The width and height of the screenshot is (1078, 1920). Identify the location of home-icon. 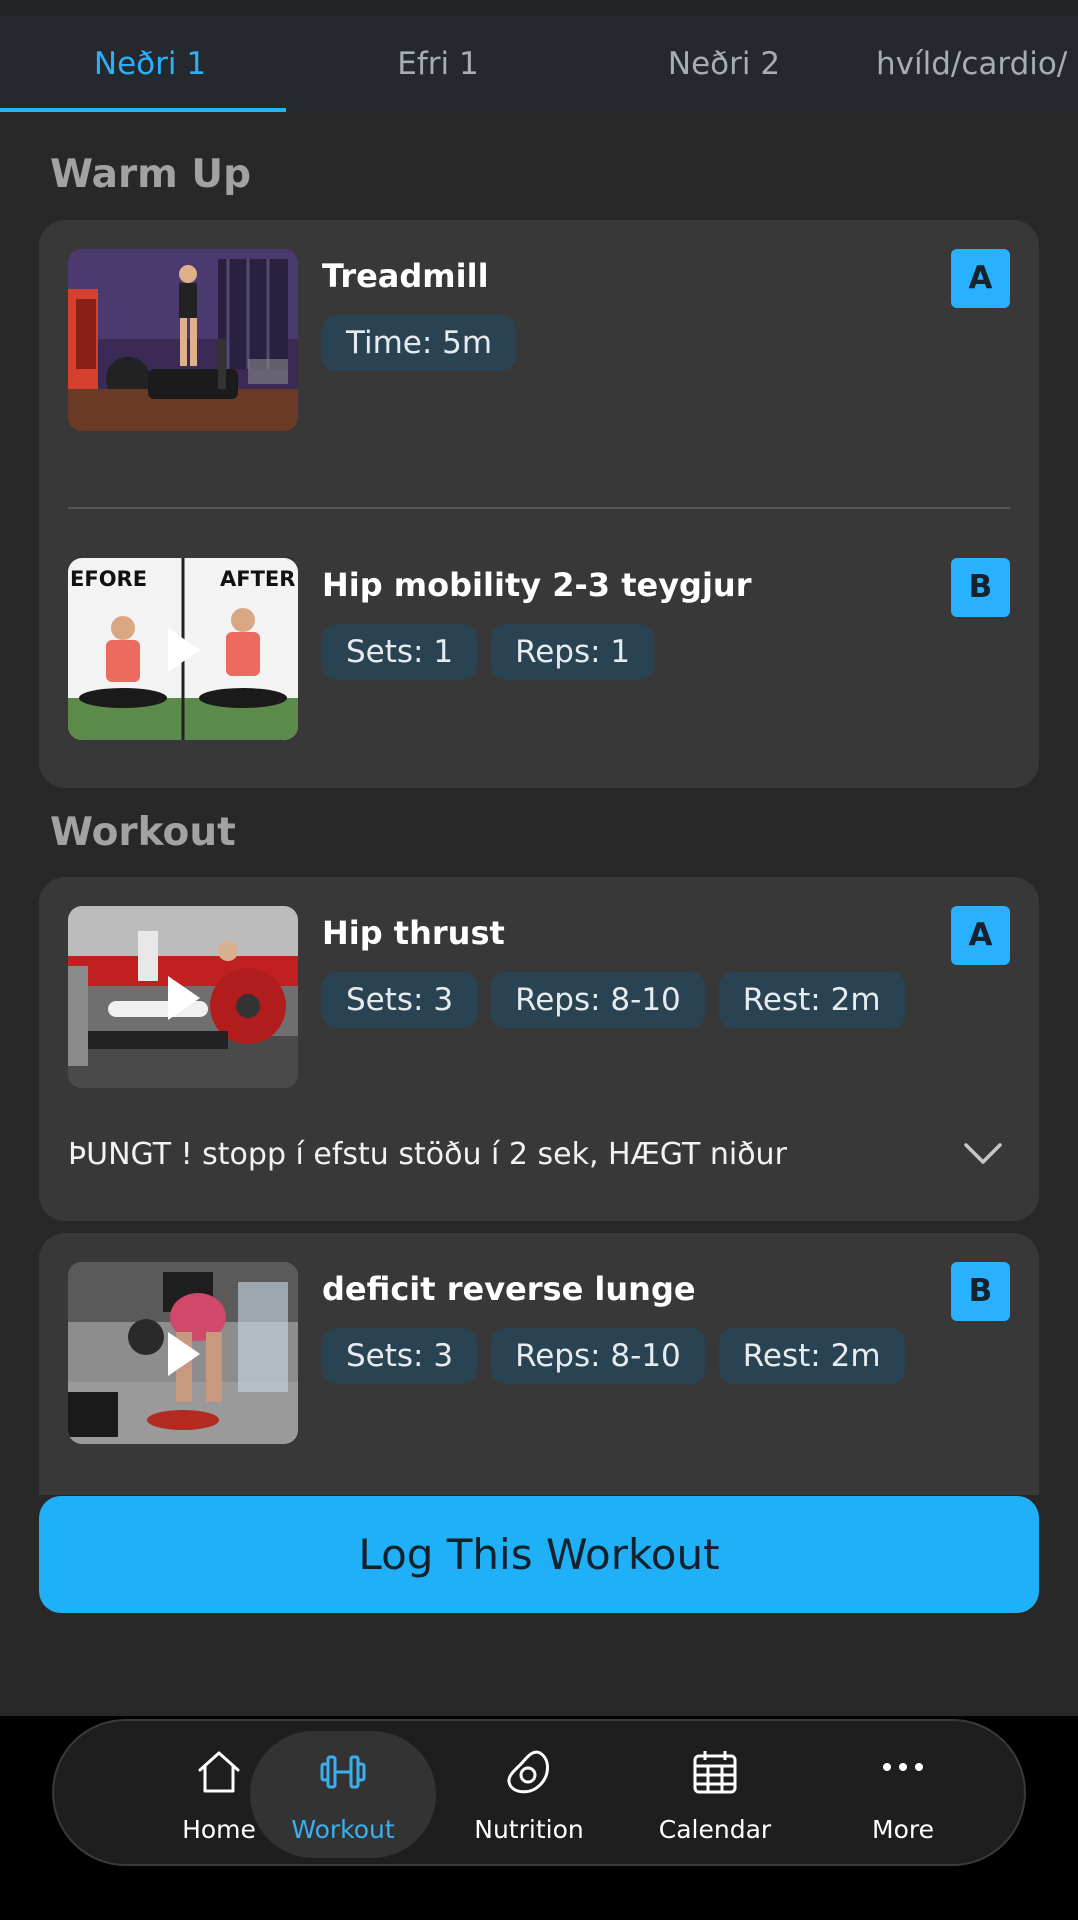
(219, 1772).